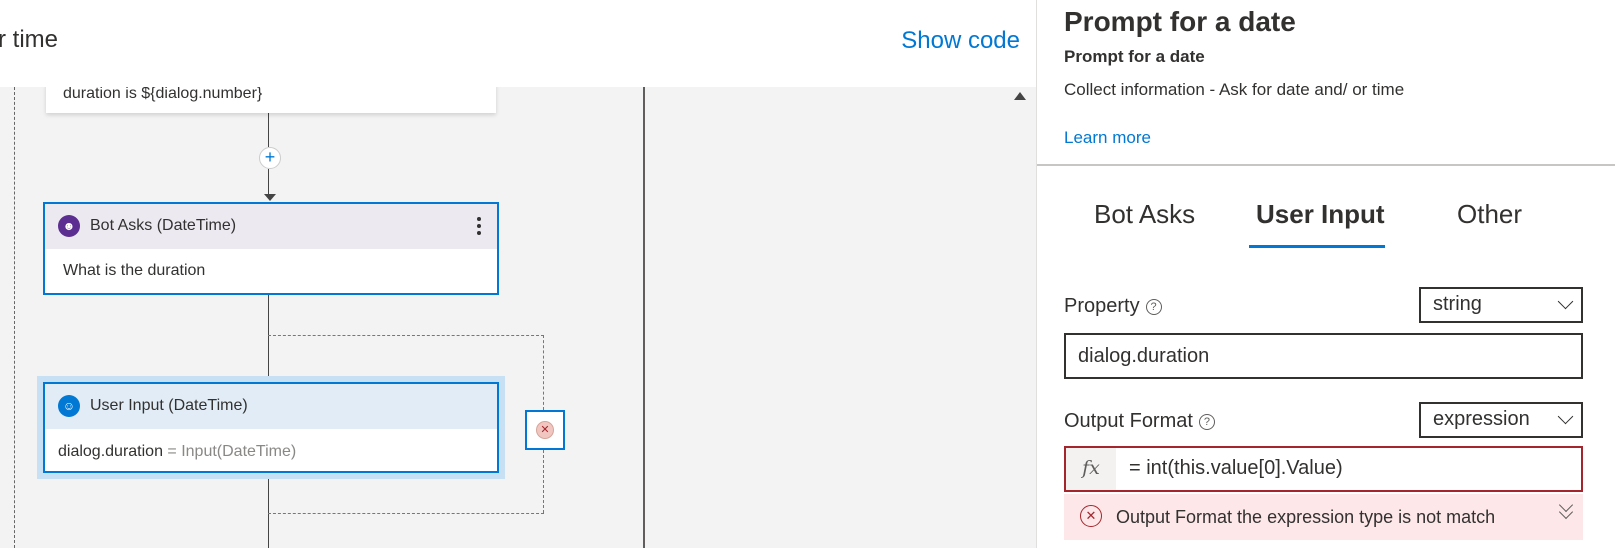  I want to click on property-label: Property?, so click(1113, 306).